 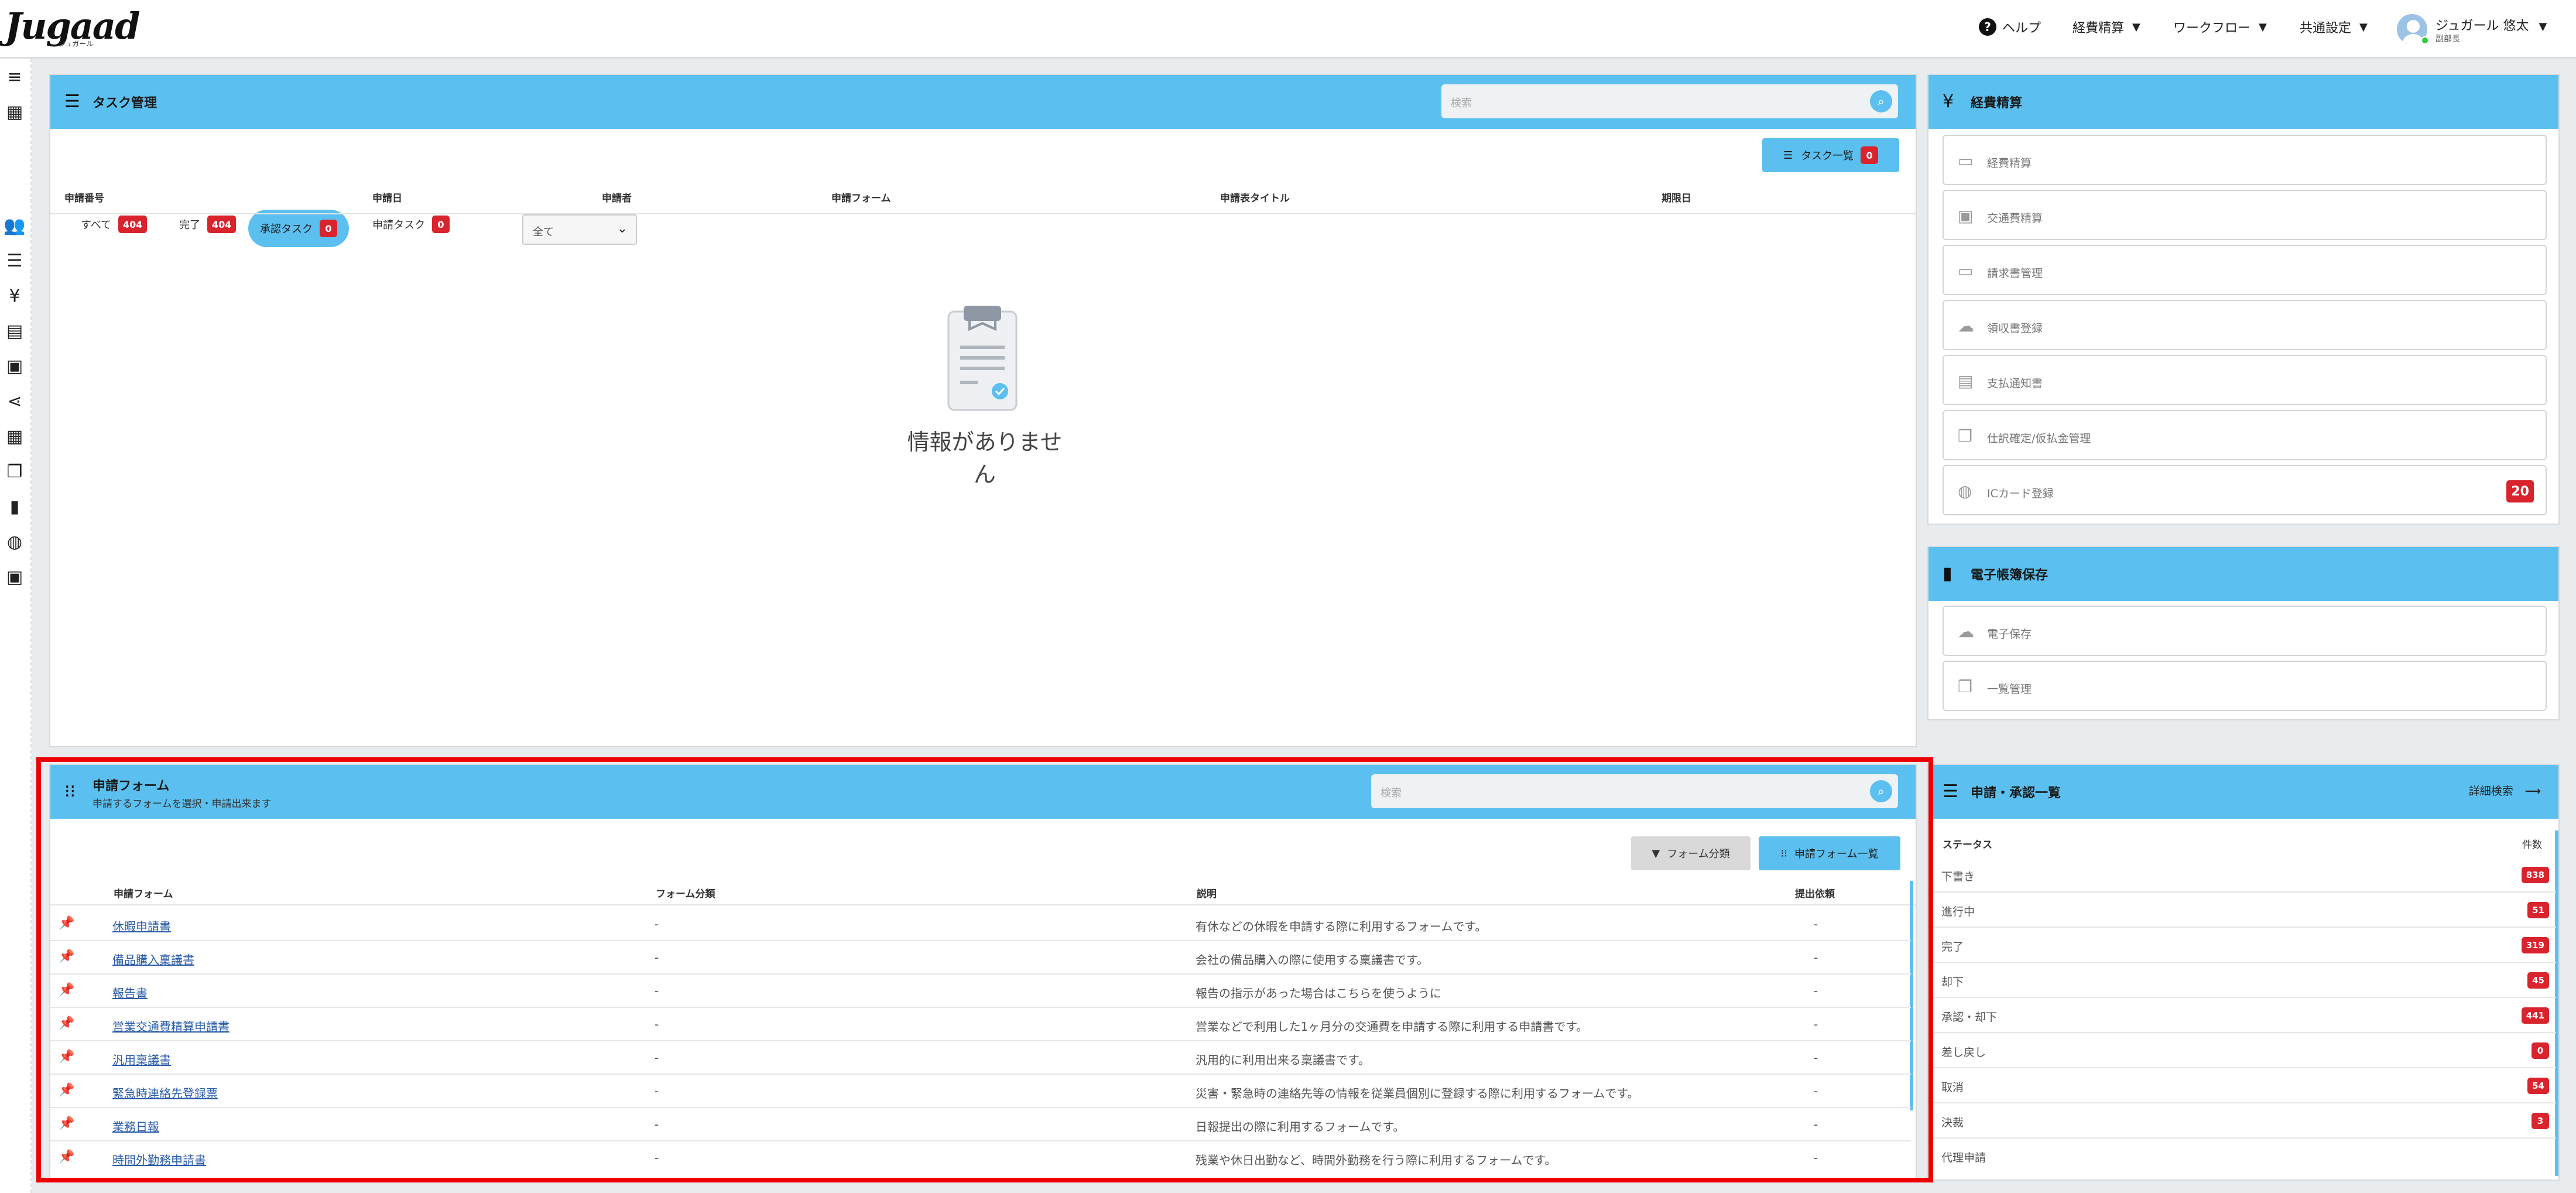 I want to click on column-header: 申請フォーム, so click(x=861, y=199).